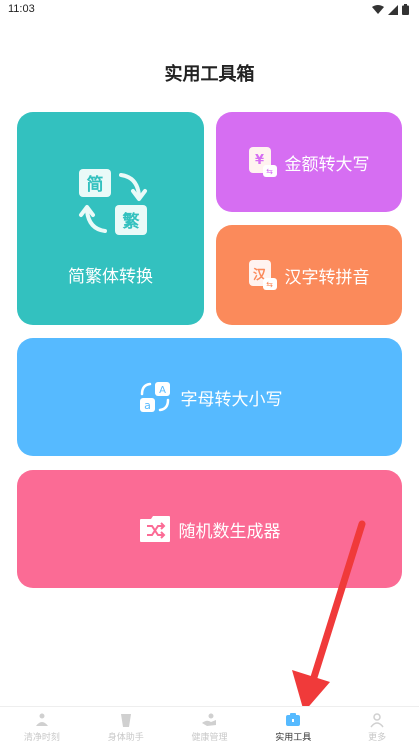 This screenshot has height=747, width=419. Describe the element at coordinates (154, 397) in the screenshot. I see `letter-case-icon: A a` at that location.